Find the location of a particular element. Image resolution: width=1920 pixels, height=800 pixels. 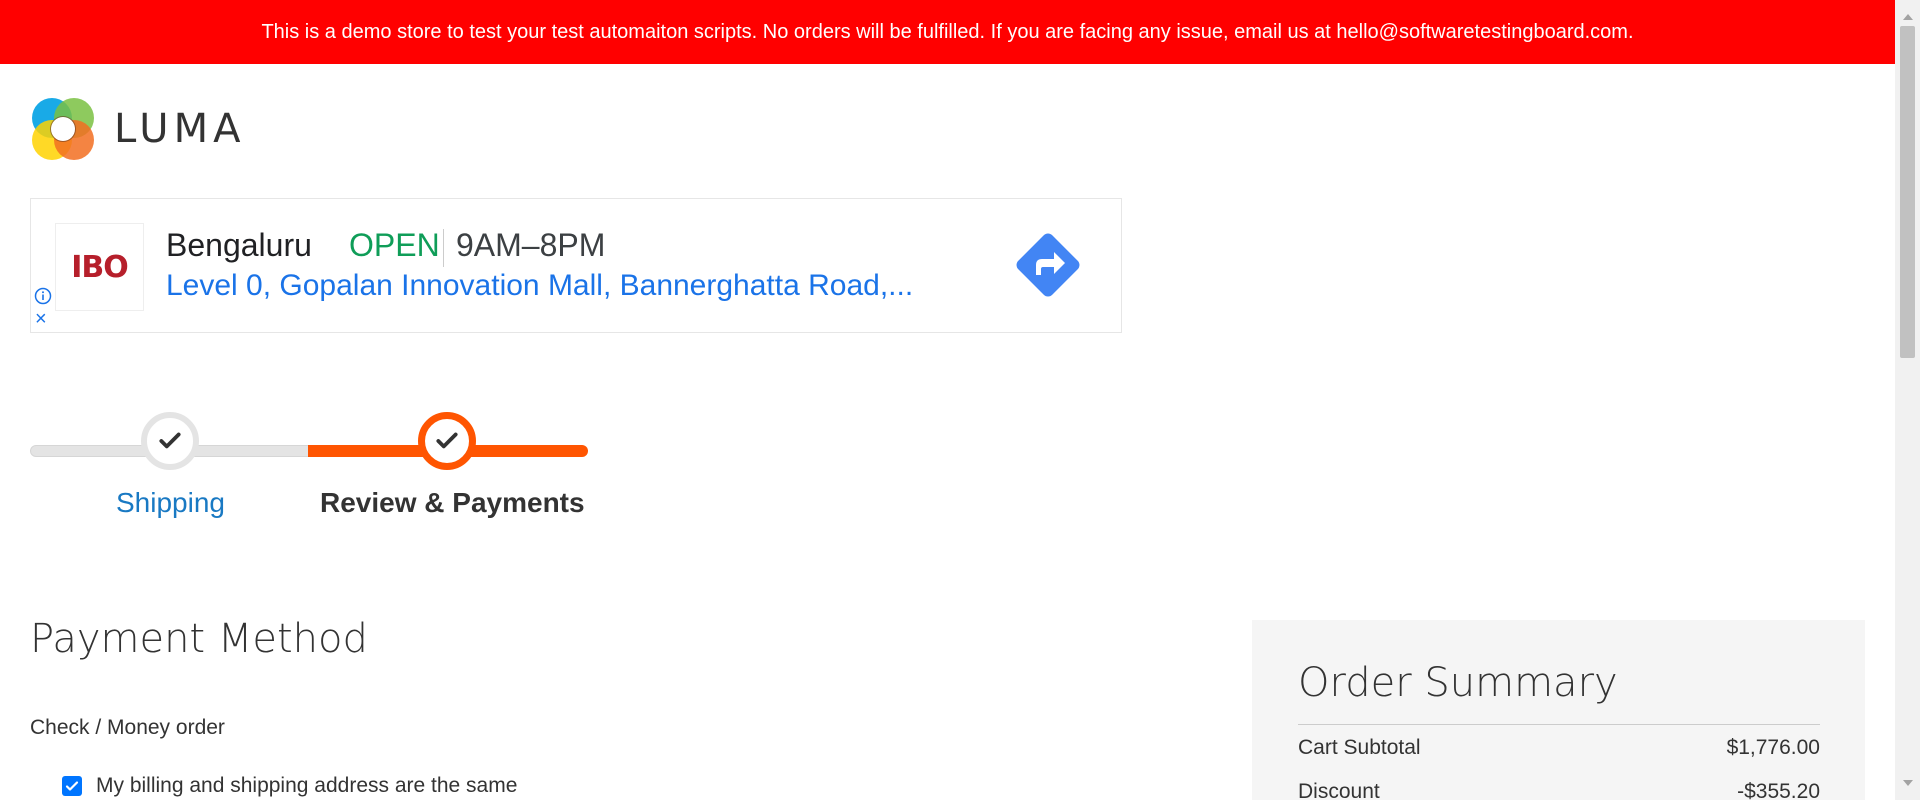

ad-info-icon is located at coordinates (43, 296).